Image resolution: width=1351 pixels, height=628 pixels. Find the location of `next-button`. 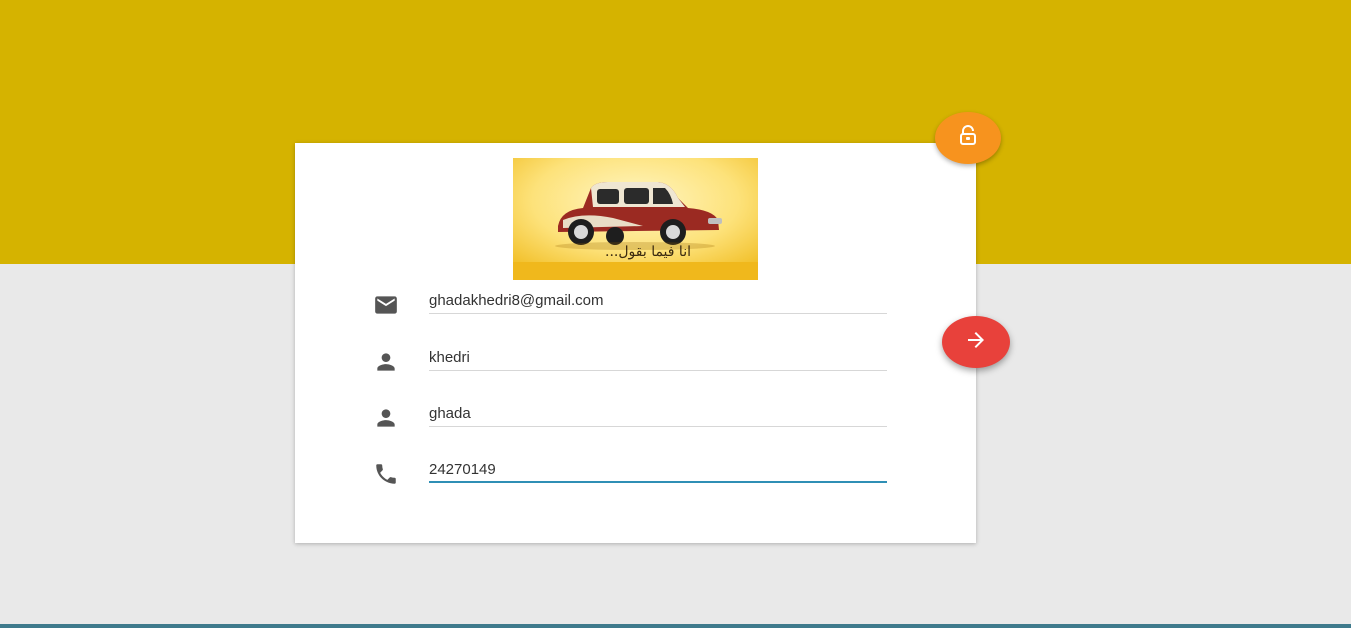

next-button is located at coordinates (976, 342).